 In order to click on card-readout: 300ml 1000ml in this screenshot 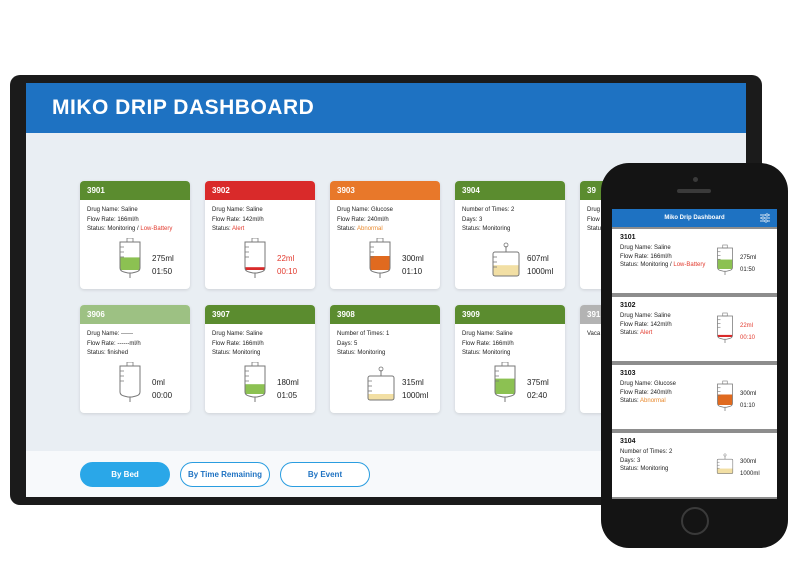, I will do `click(750, 468)`.